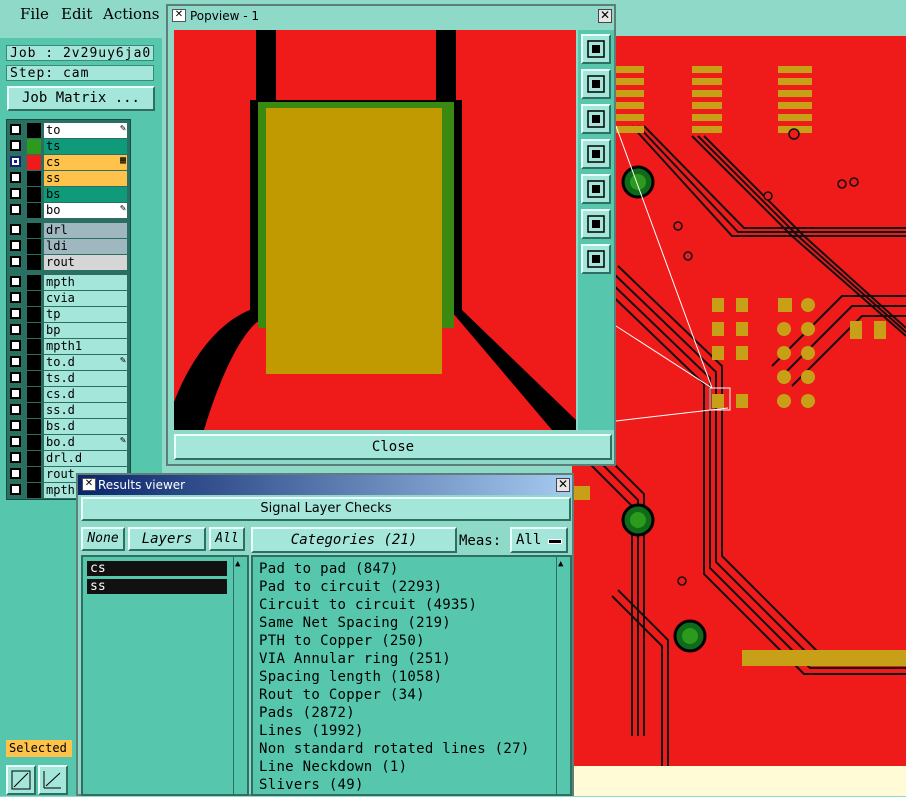 The height and width of the screenshot is (797, 906). What do you see at coordinates (145, 309) in the screenshot?
I see `layer-list-scrollbar` at bounding box center [145, 309].